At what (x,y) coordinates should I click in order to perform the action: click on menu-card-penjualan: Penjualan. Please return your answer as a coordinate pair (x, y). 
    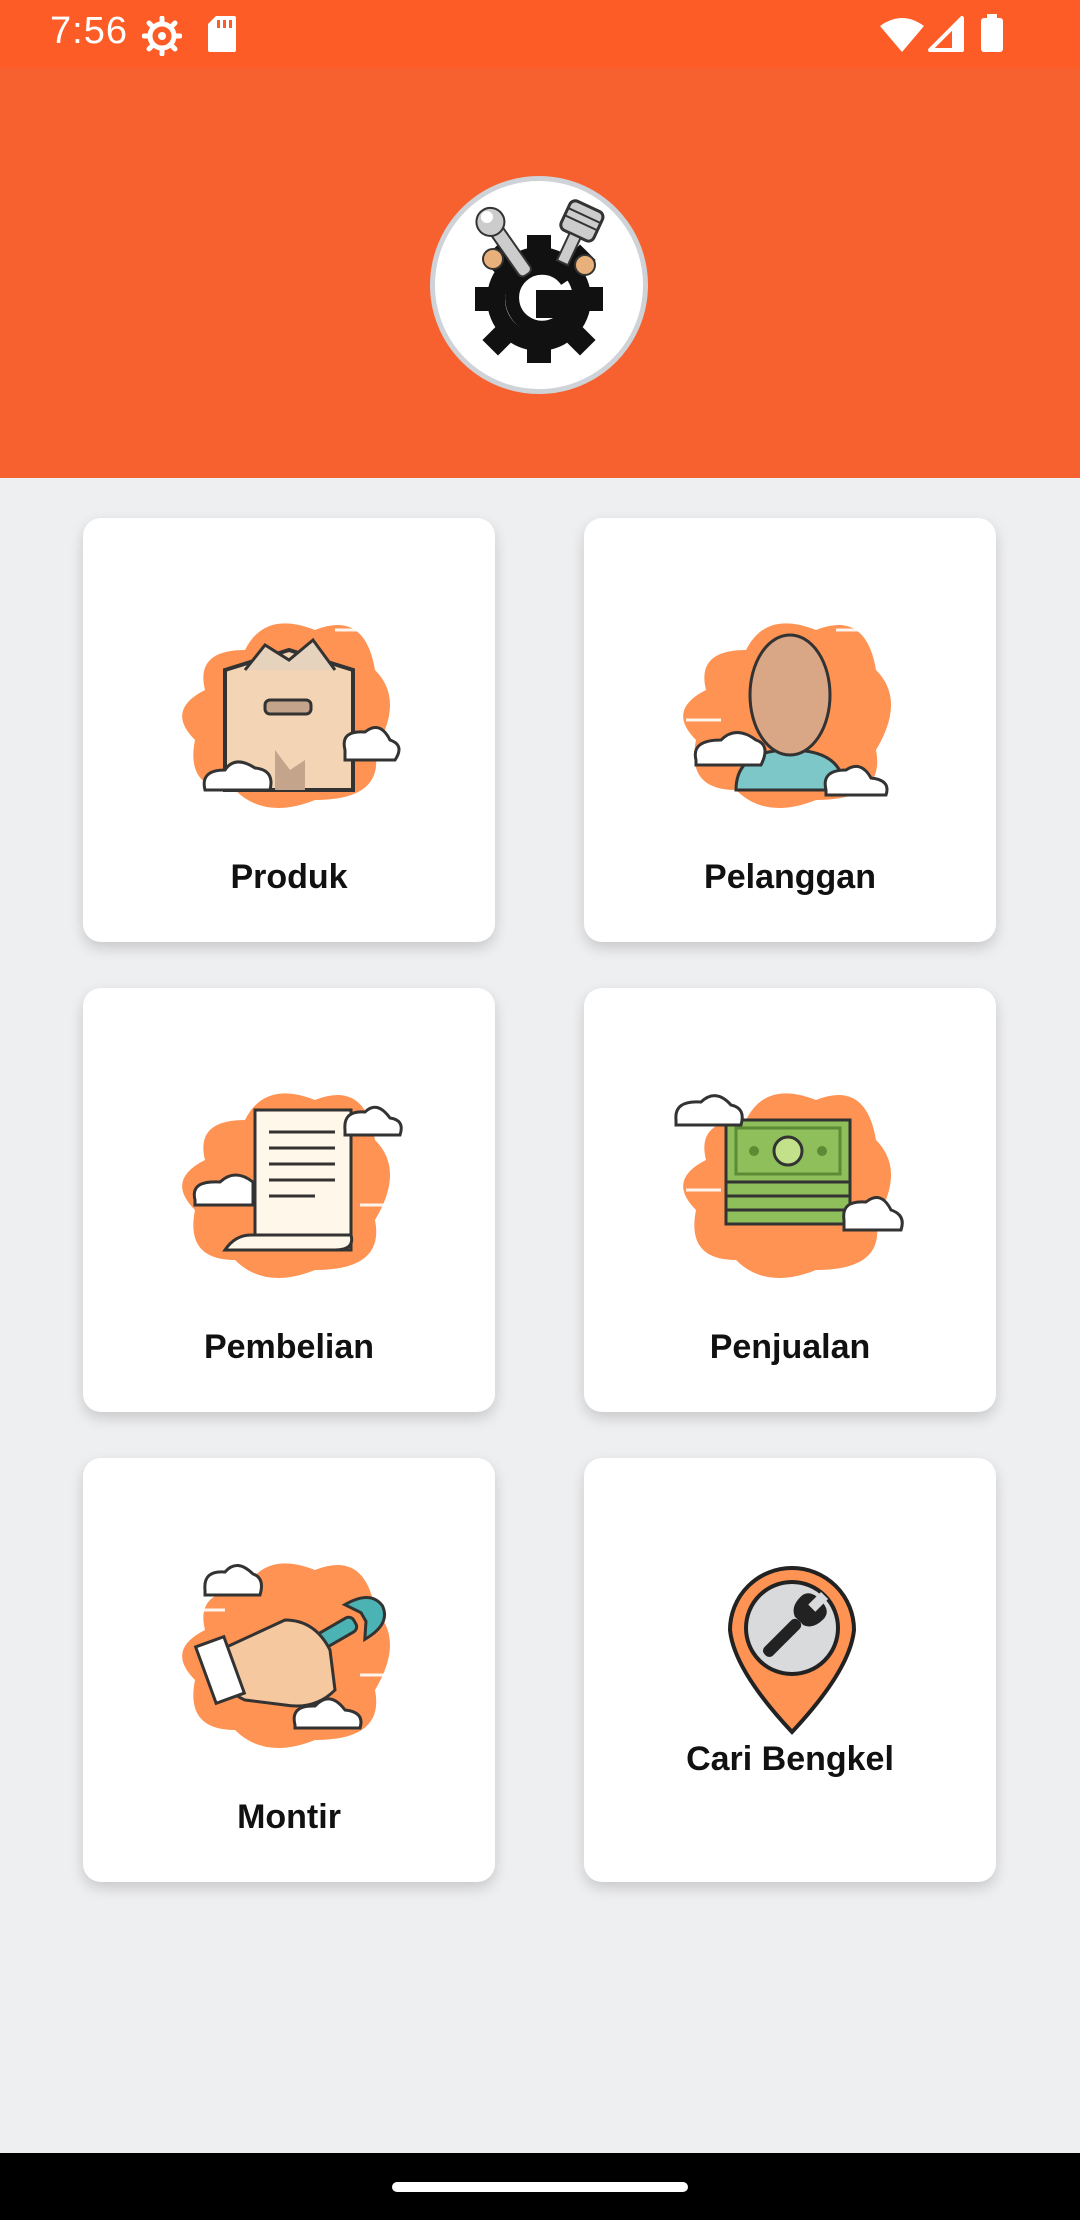
    Looking at the image, I should click on (790, 1200).